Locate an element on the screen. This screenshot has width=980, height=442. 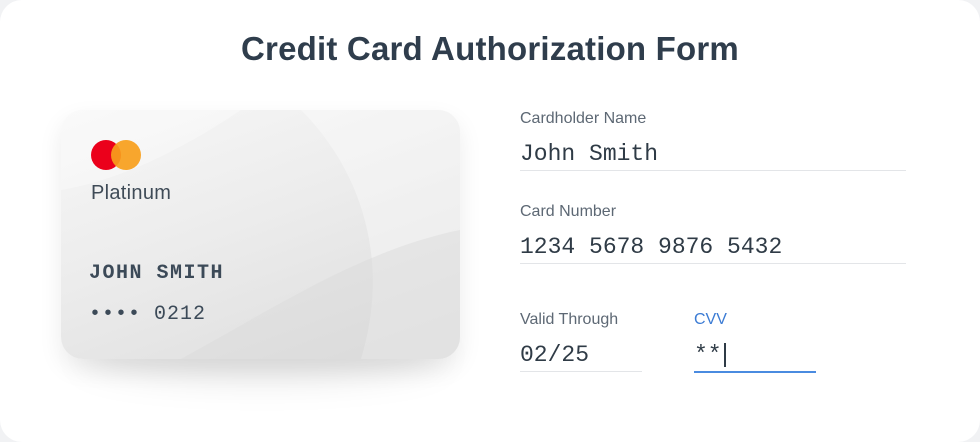
cvv-label: CVV is located at coordinates (710, 319).